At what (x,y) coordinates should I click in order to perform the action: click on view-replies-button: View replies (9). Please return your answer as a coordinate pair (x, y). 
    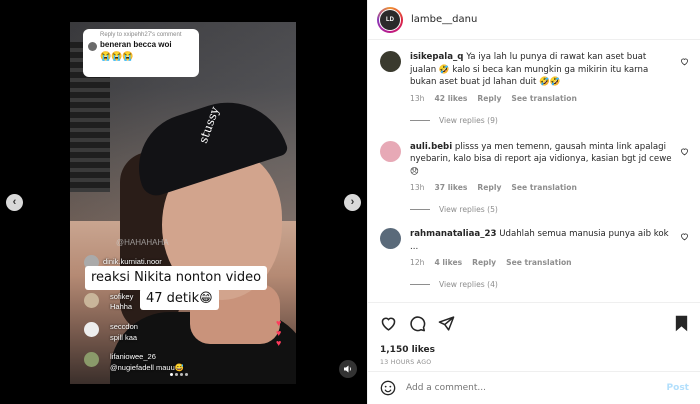
    Looking at the image, I should click on (549, 120).